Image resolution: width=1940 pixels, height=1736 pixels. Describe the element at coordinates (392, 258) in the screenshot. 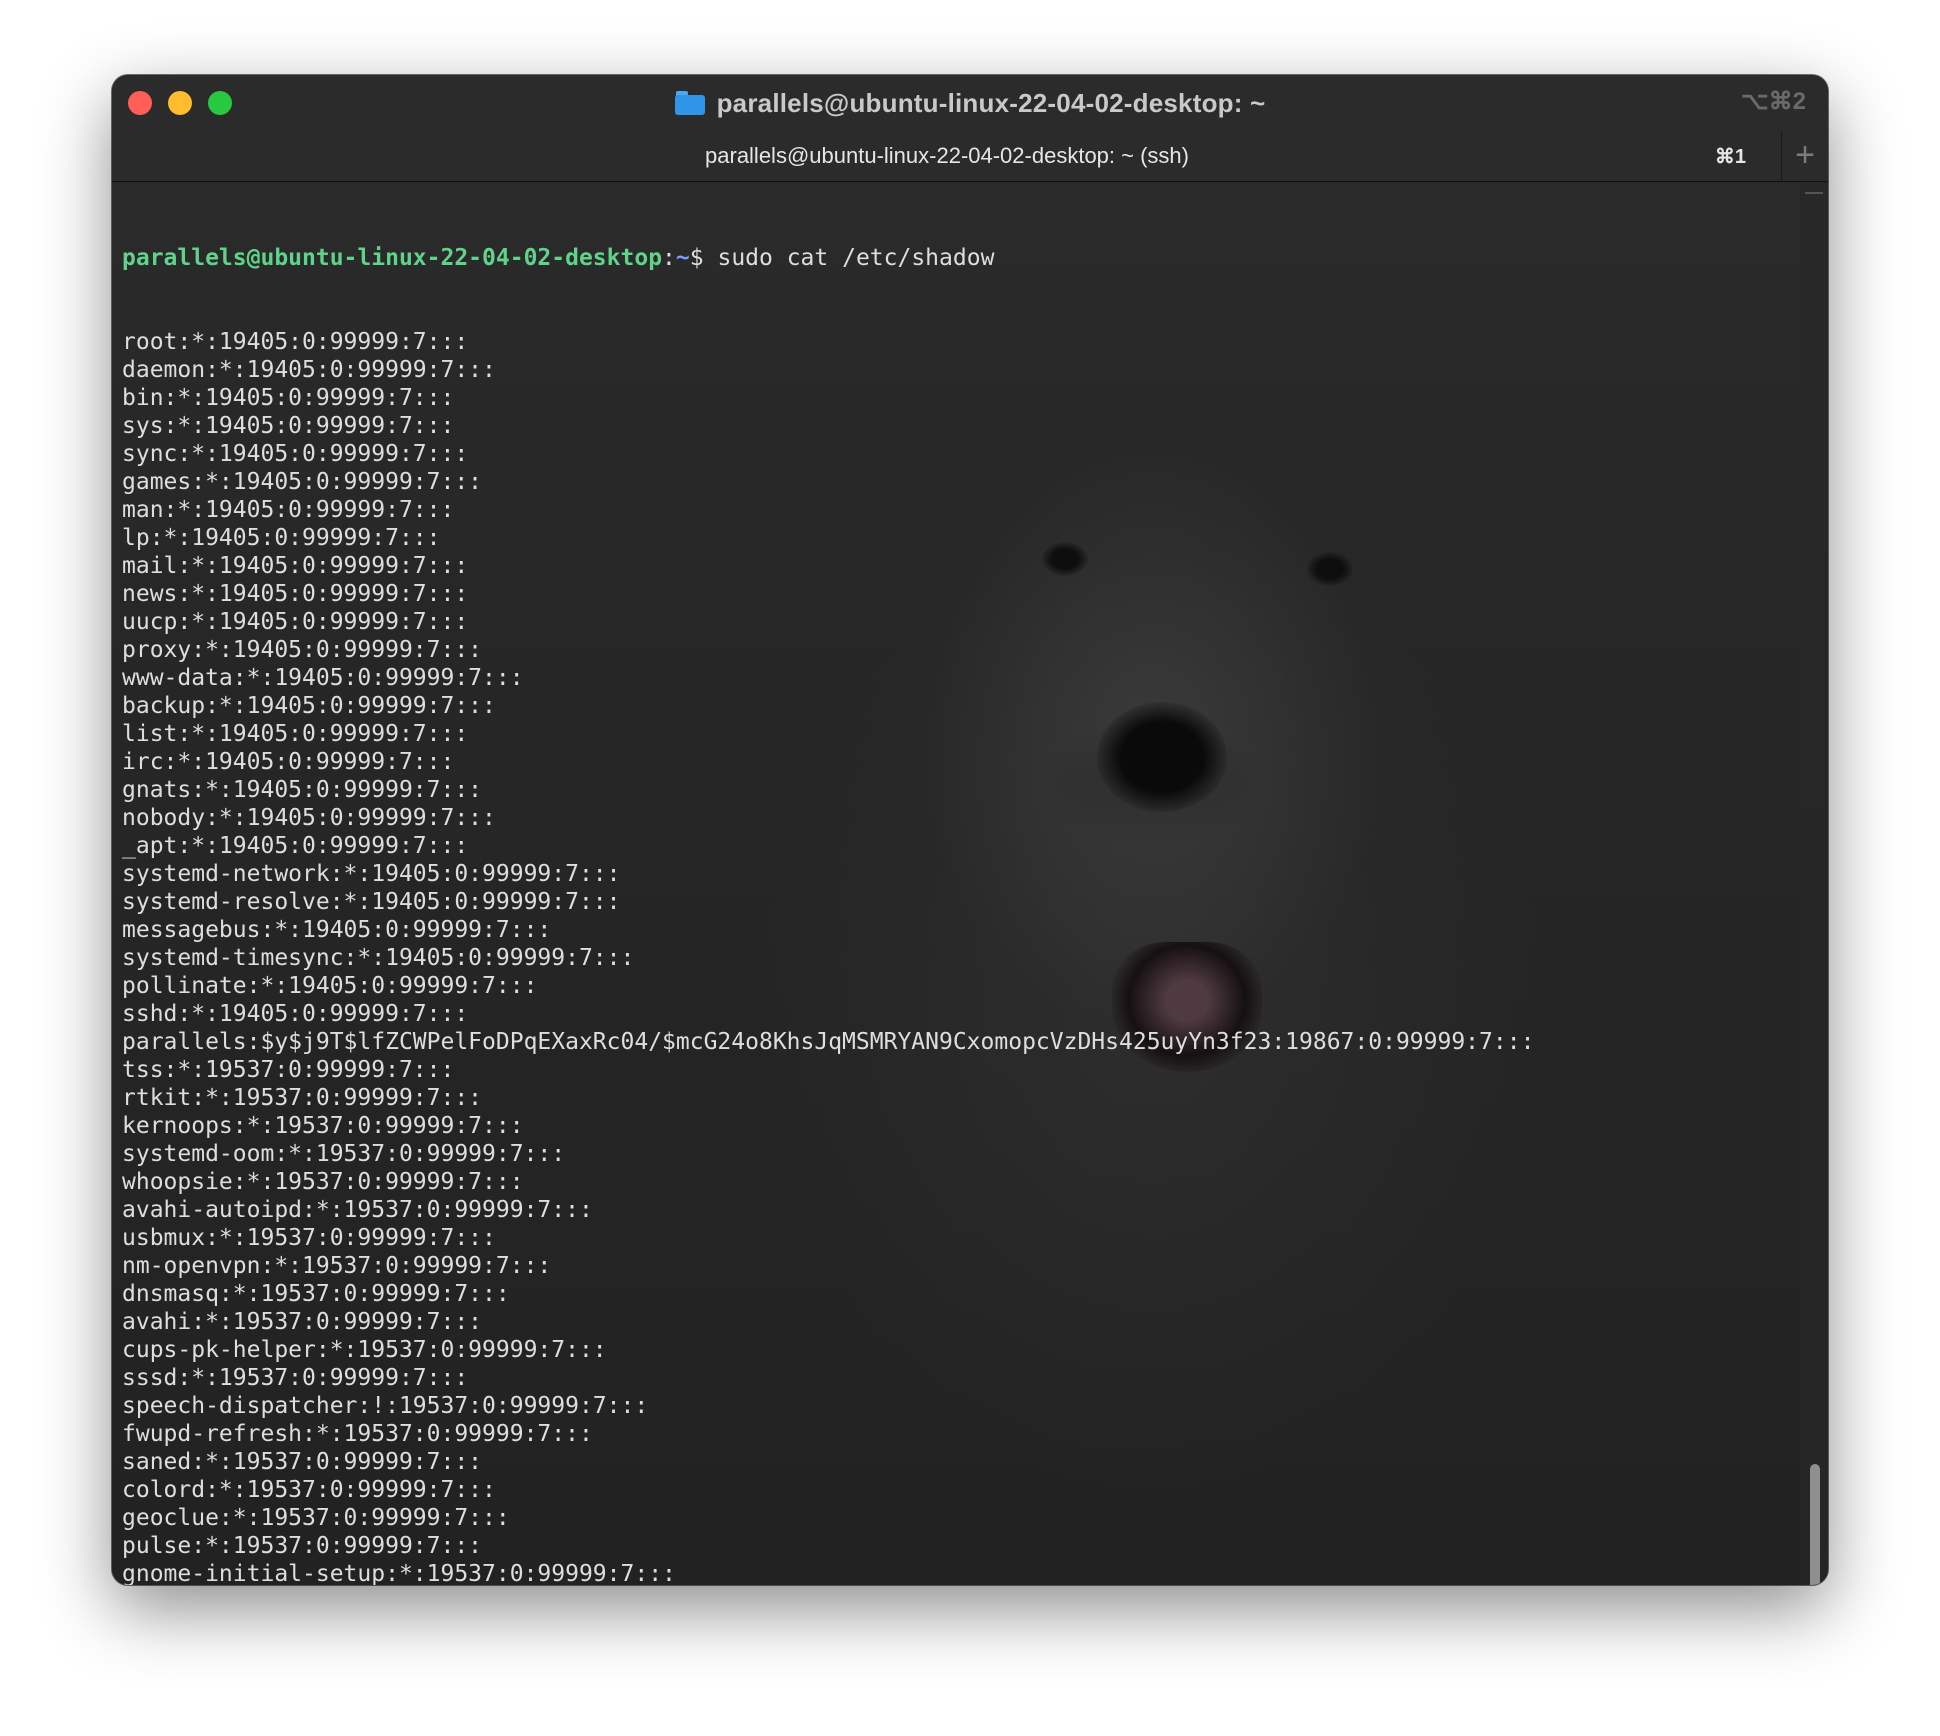

I see `prompt-user-host: parallels@ubuntu-linux-22-04-02-desktop` at that location.